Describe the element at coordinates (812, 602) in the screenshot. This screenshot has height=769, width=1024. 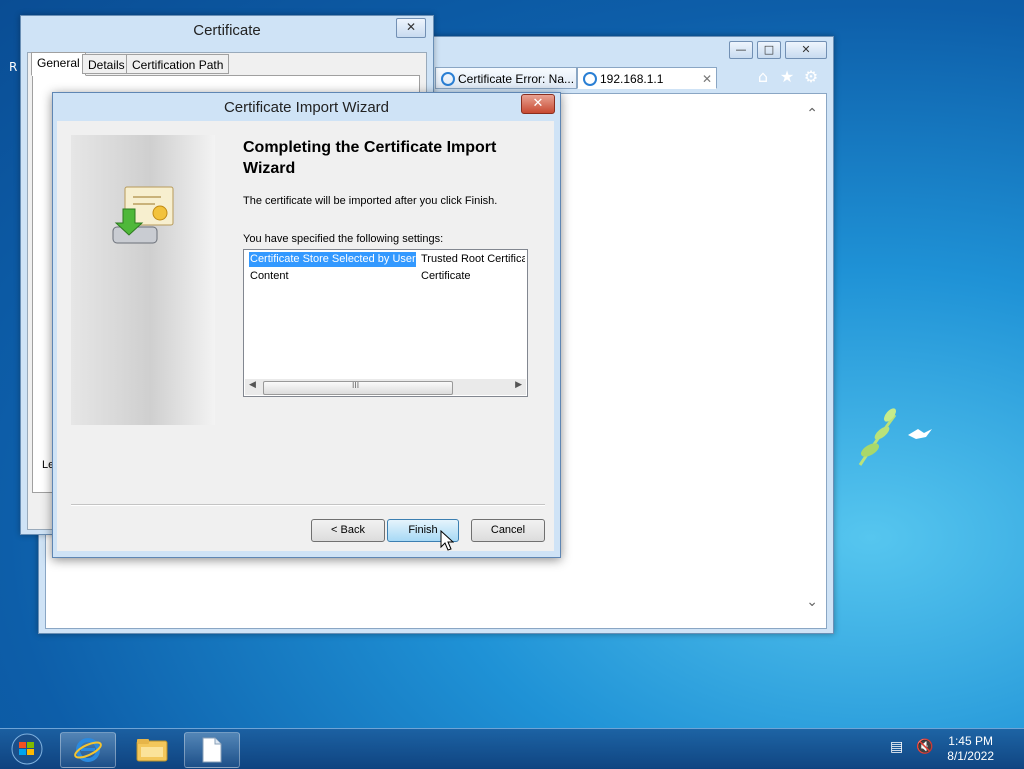
I see `scroll-down-arrow: ⌄` at that location.